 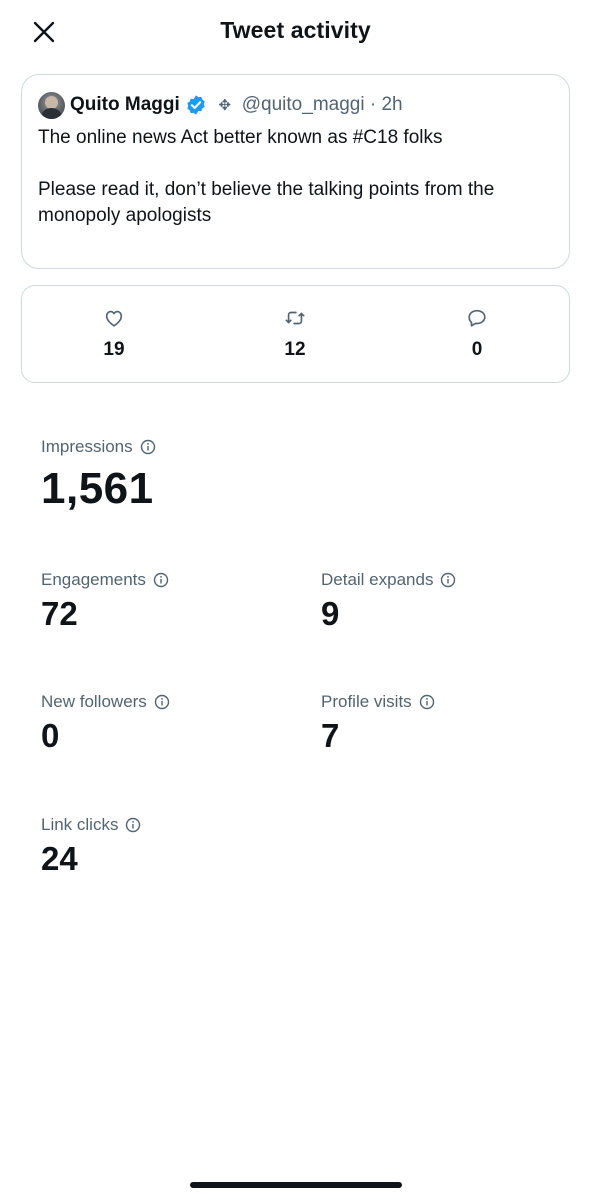 What do you see at coordinates (225, 105) in the screenshot?
I see `emblem-icon: ✥` at bounding box center [225, 105].